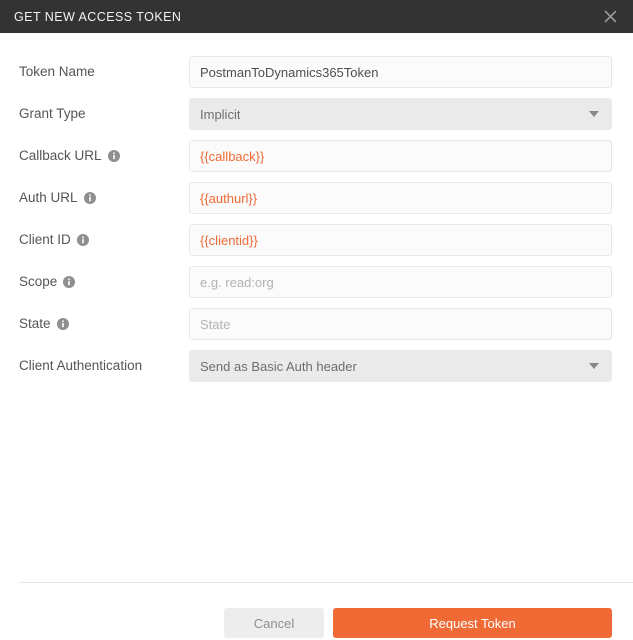  What do you see at coordinates (316, 16) in the screenshot?
I see `dialog-header: GET NEW ACCESS TOKEN` at bounding box center [316, 16].